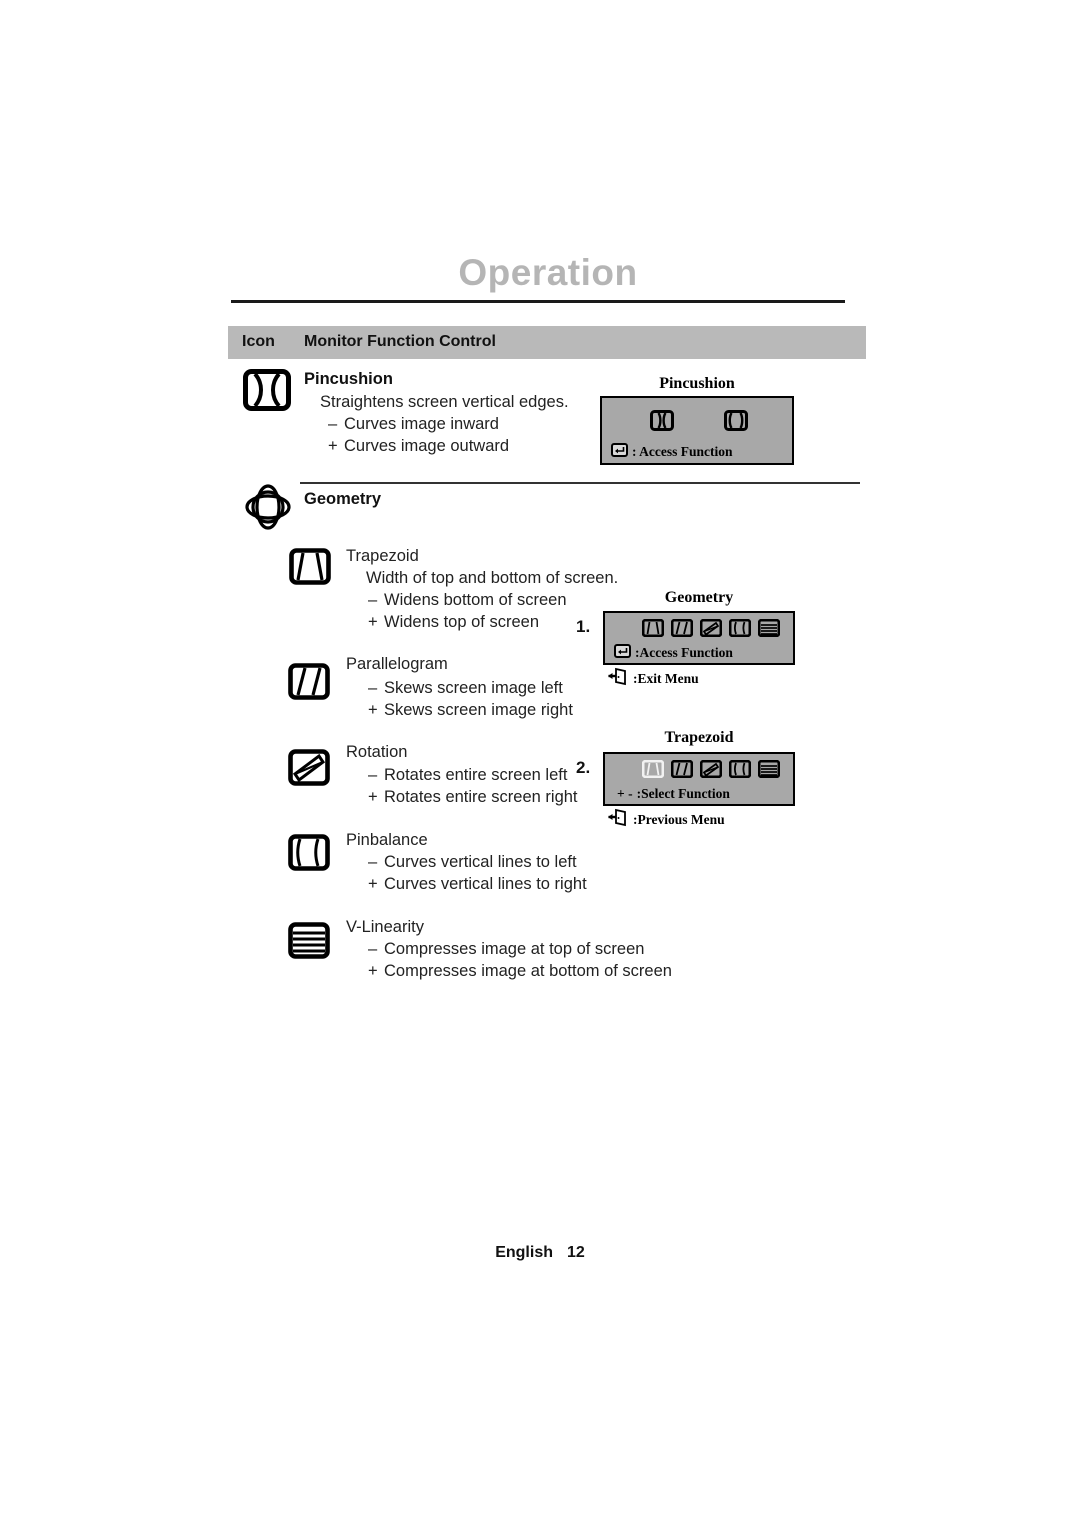 The image size is (1080, 1528). I want to click on parallelogram-bullet-plus: + Skews screen image right, so click(470, 710).